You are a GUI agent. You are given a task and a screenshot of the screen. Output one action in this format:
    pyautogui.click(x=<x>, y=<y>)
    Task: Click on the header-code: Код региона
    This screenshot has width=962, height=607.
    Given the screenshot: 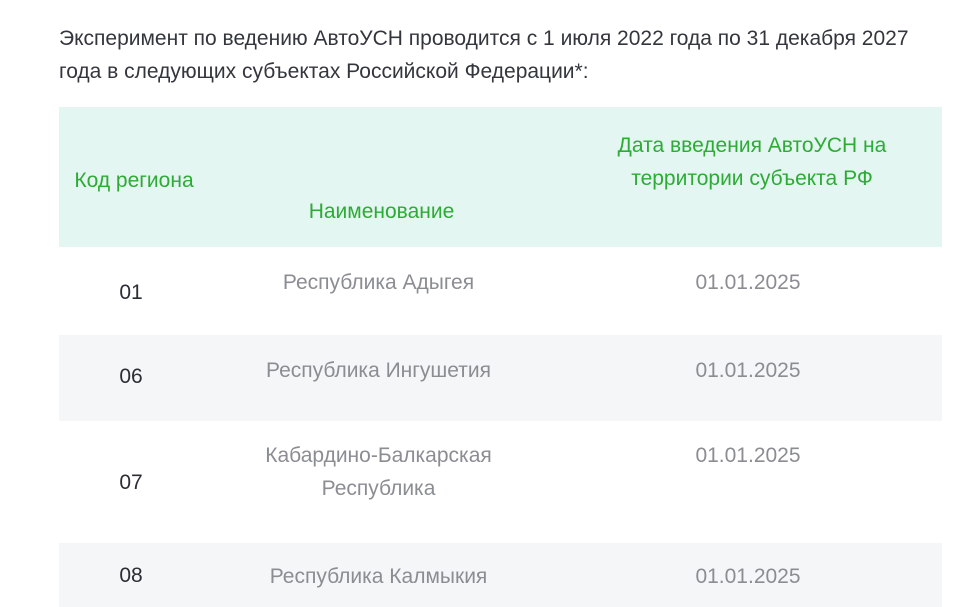 What is the action you would take?
    pyautogui.click(x=134, y=180)
    